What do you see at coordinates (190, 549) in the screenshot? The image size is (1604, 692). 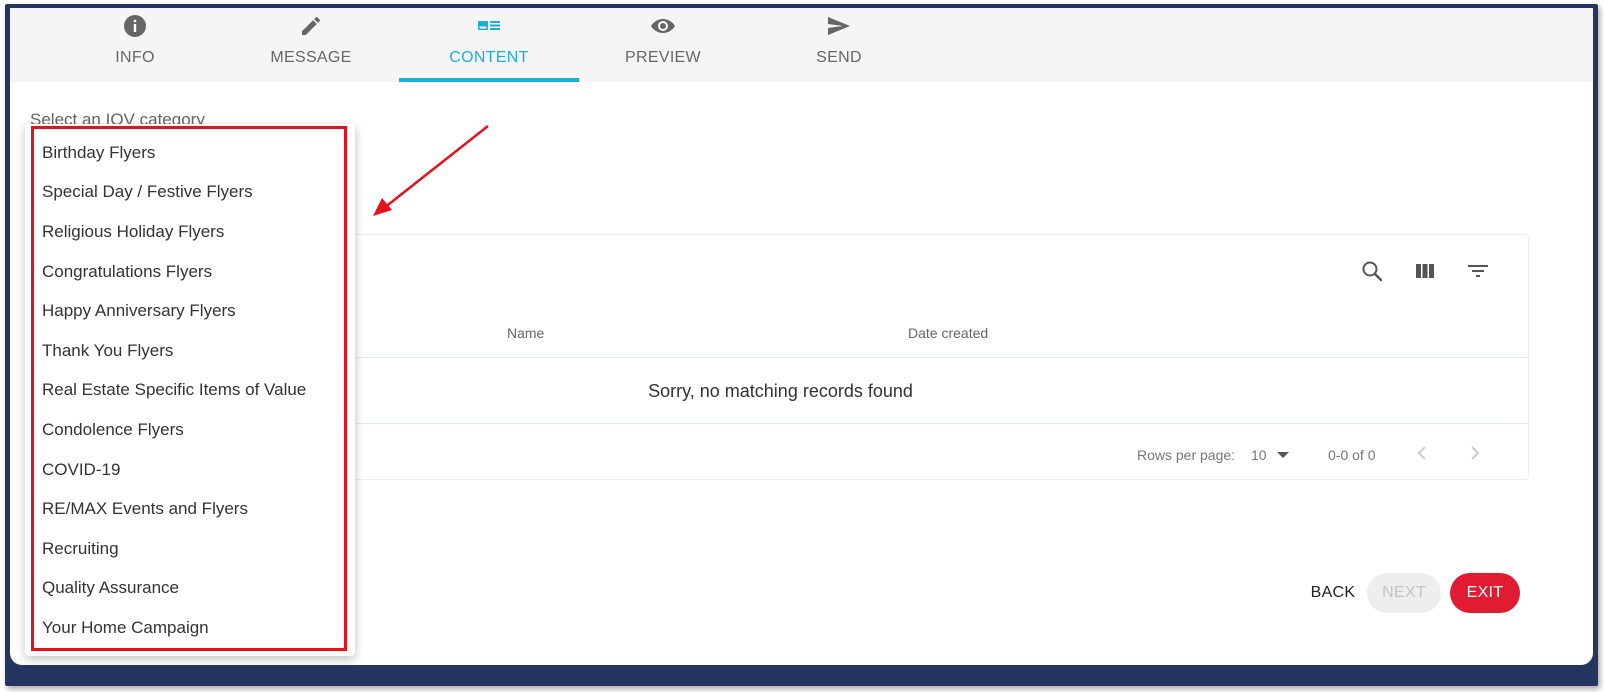 I see `menu-item-recruiting: Recruiting` at bounding box center [190, 549].